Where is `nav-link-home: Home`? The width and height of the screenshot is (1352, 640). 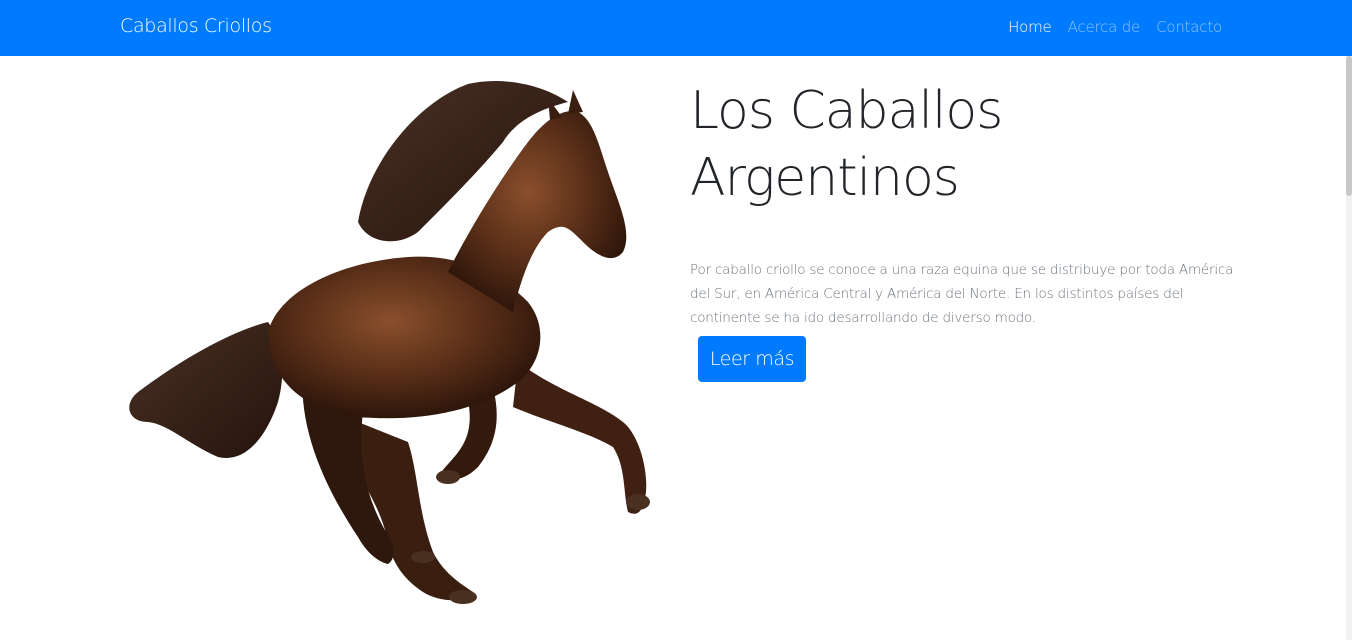
nav-link-home: Home is located at coordinates (1030, 27).